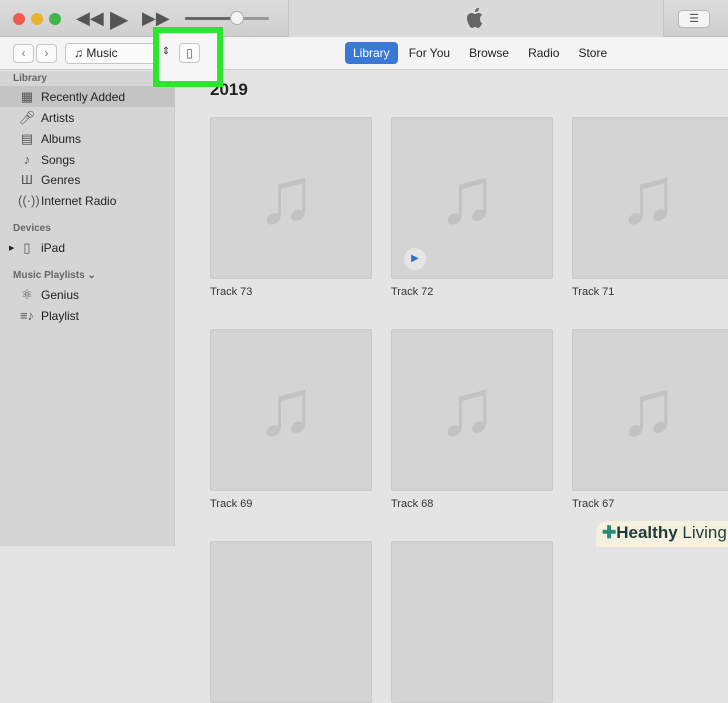 Image resolution: width=728 pixels, height=703 pixels. I want to click on antenna-icon: ((·)), so click(29, 200).